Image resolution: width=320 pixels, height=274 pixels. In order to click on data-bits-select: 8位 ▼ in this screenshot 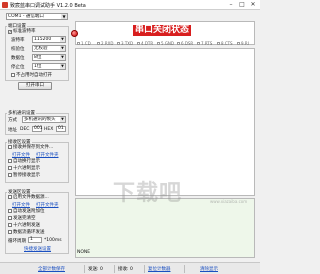, I will do `click(49, 57)`.